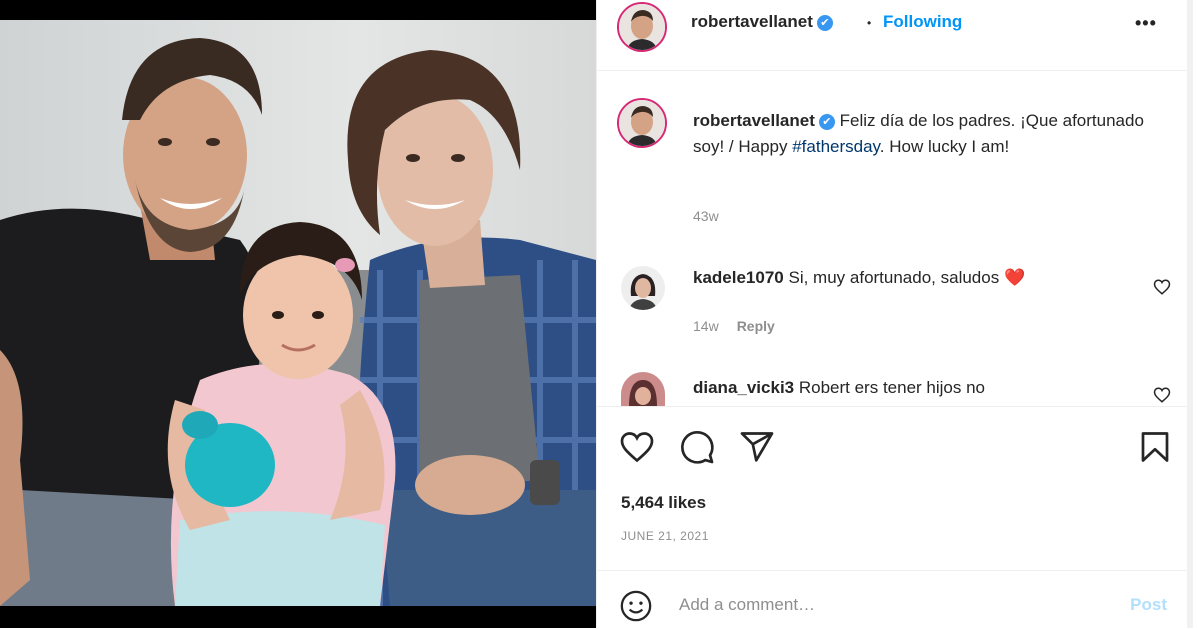 This screenshot has width=1198, height=629. Describe the element at coordinates (1162, 395) in the screenshot. I see `comment-2-like-heart-icon` at that location.